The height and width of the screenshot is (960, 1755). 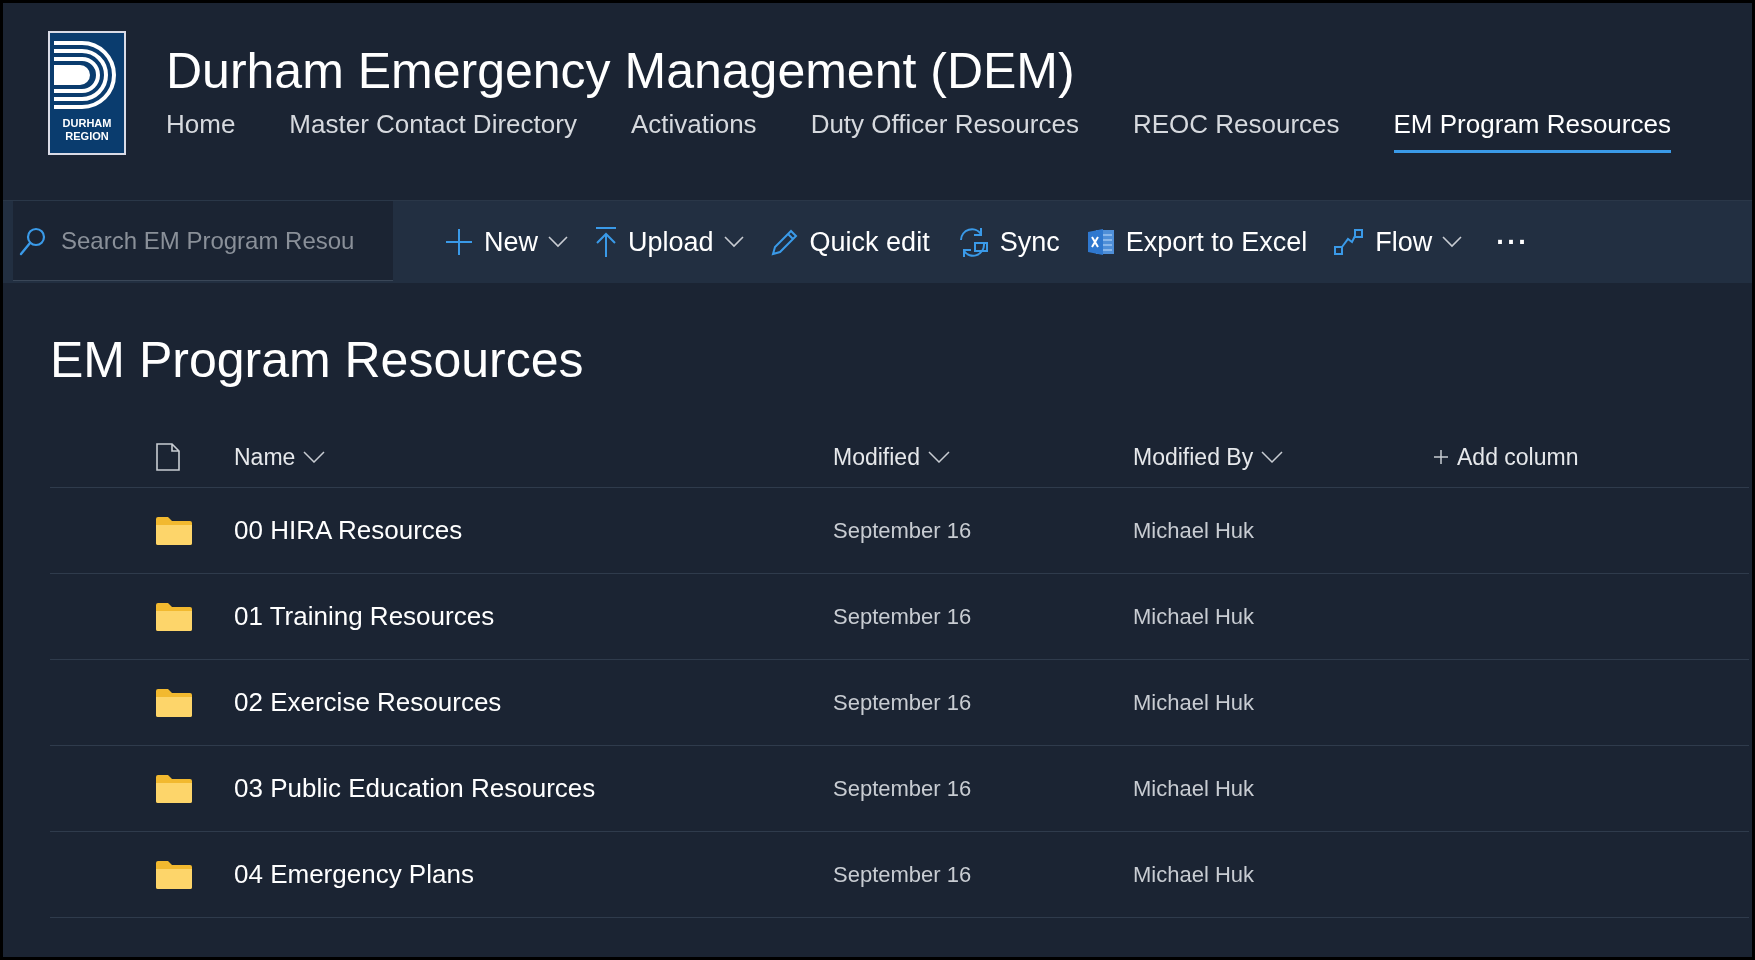 I want to click on folder-name-link: 04 Emergency Plans, so click(x=533, y=874).